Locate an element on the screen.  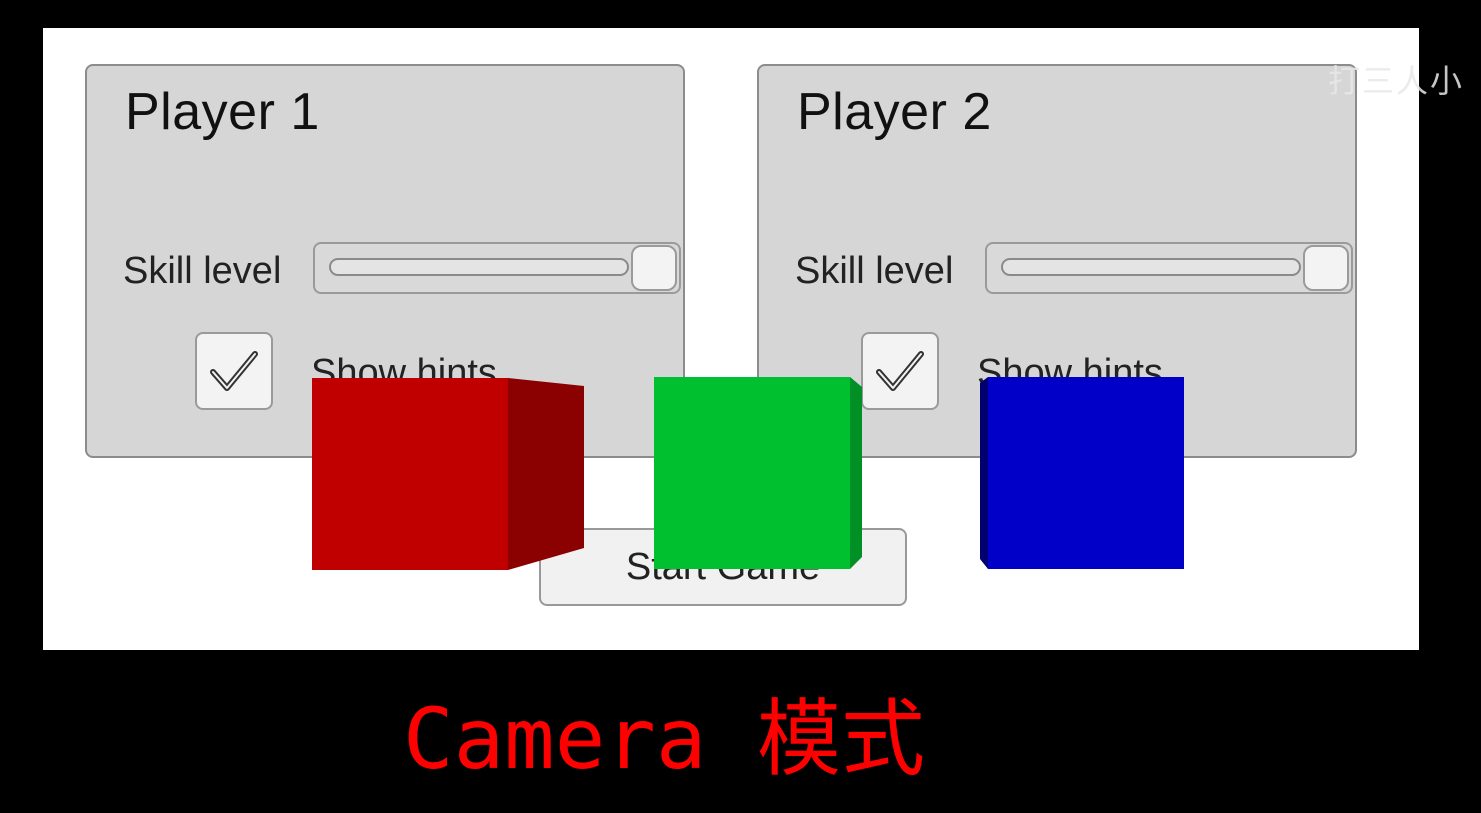
player-2-hints-checkbox is located at coordinates (900, 371).